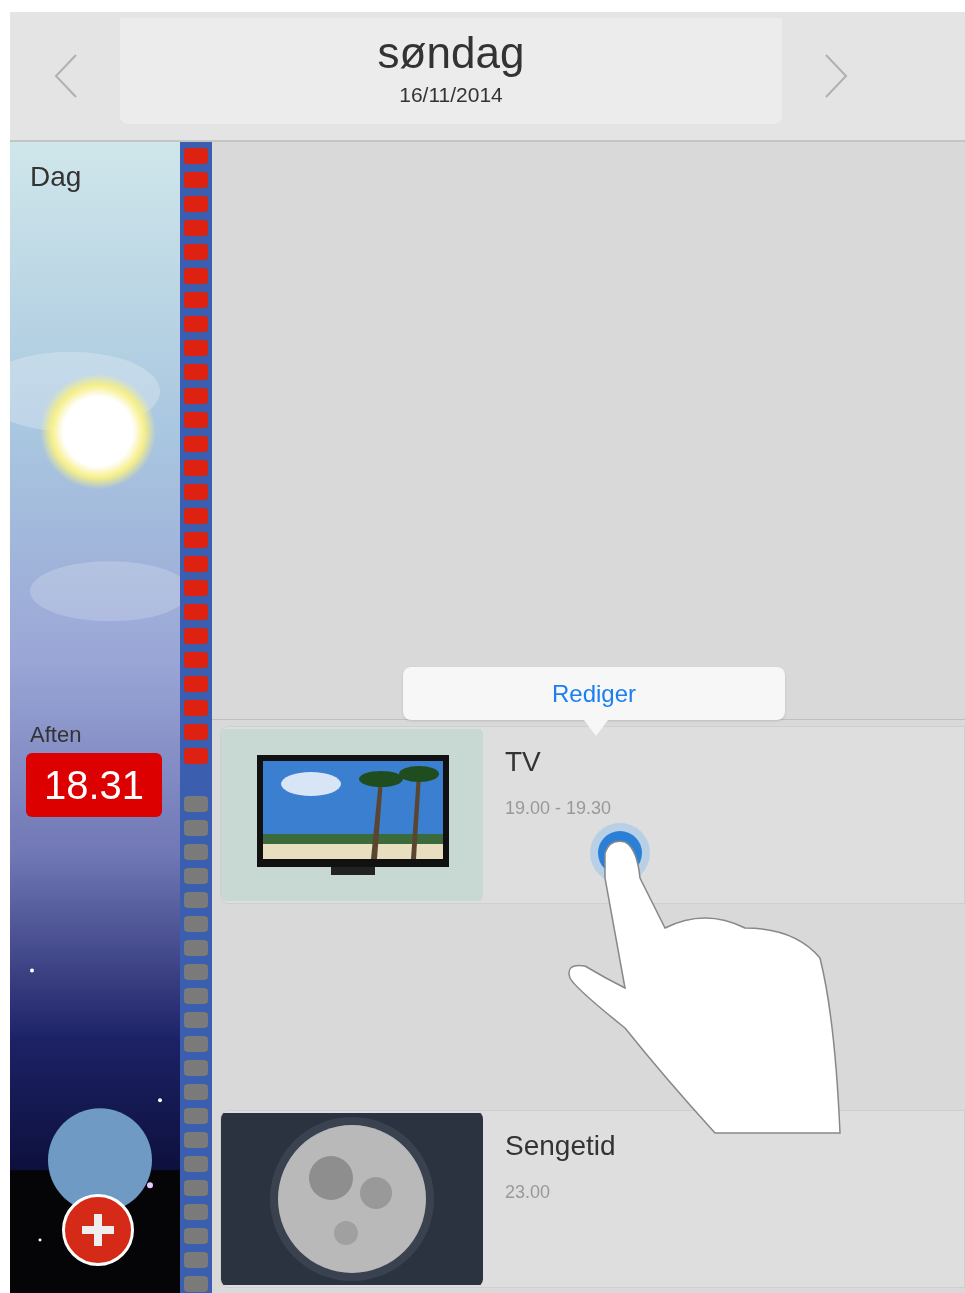 This screenshot has height=1293, width=965. Describe the element at coordinates (560, 1146) in the screenshot. I see `event-title: Sengetid` at that location.